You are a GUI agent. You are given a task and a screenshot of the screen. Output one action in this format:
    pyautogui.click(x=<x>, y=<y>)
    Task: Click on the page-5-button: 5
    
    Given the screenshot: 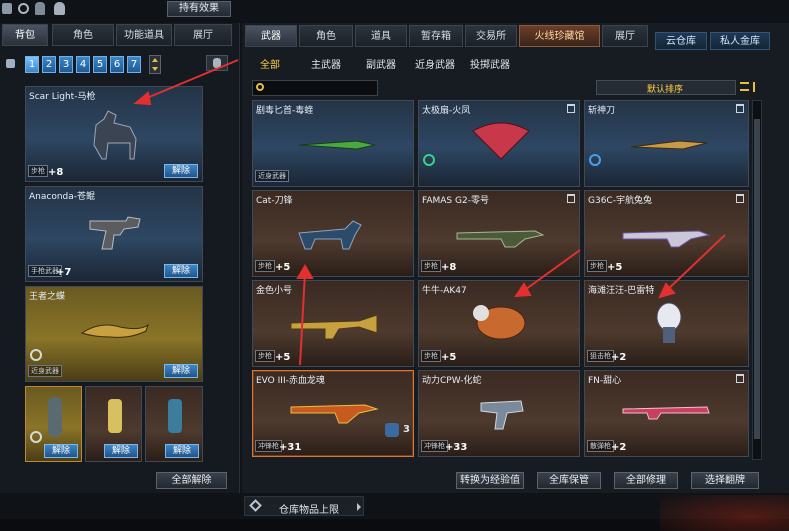 What is the action you would take?
    pyautogui.click(x=100, y=64)
    